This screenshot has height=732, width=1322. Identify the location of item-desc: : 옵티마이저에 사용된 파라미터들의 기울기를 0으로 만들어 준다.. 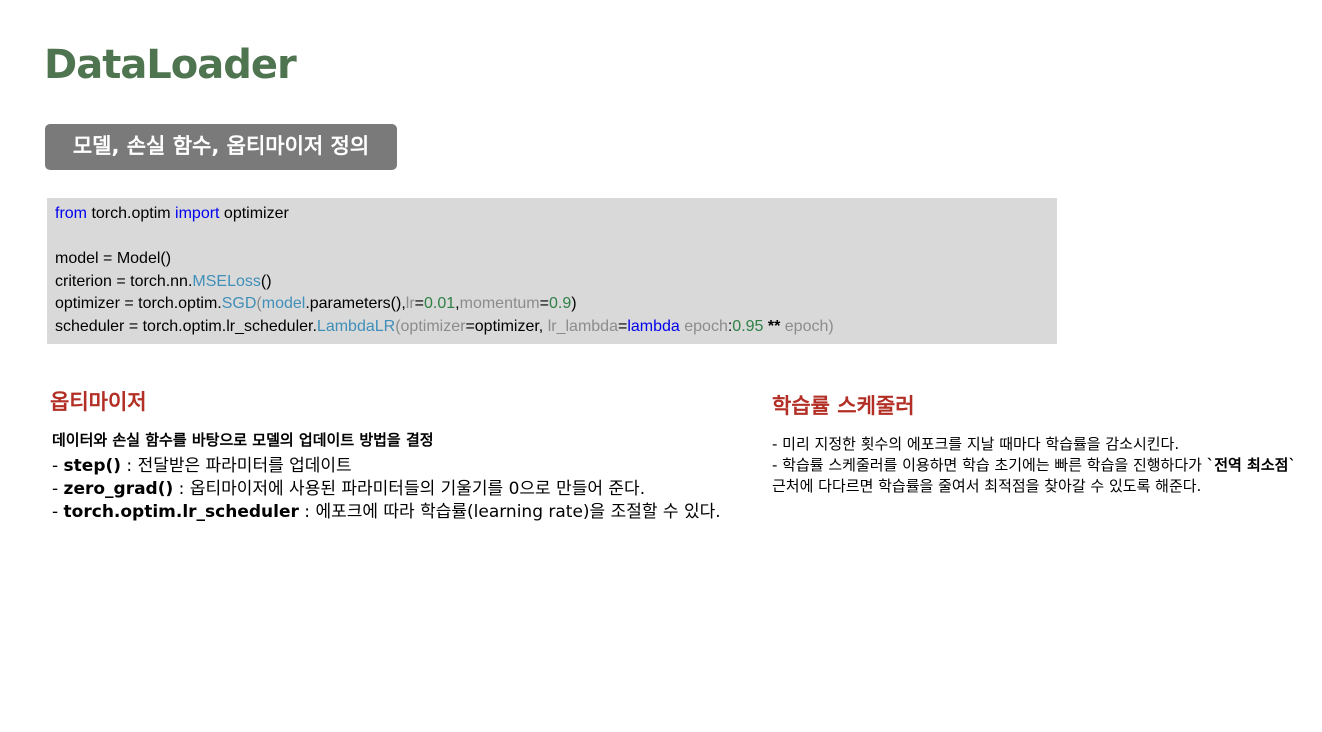
(409, 489).